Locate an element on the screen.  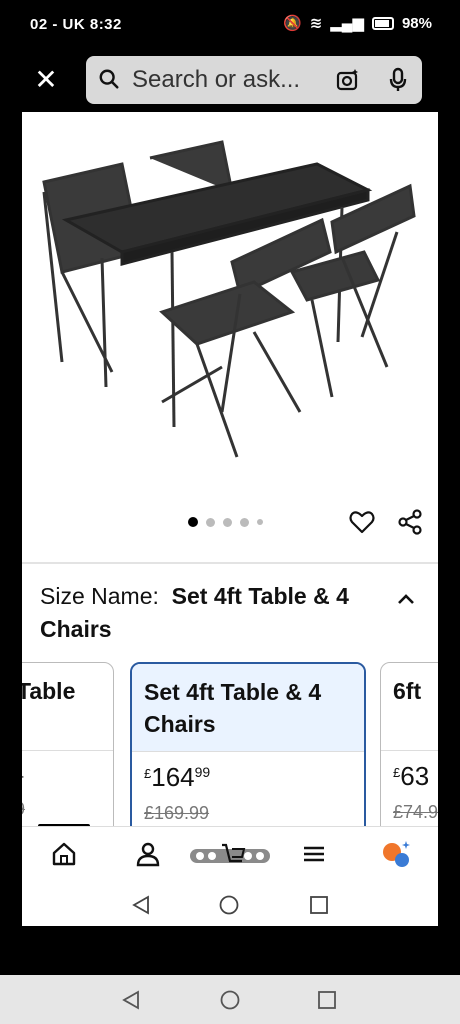
home-icon is located at coordinates (64, 854).